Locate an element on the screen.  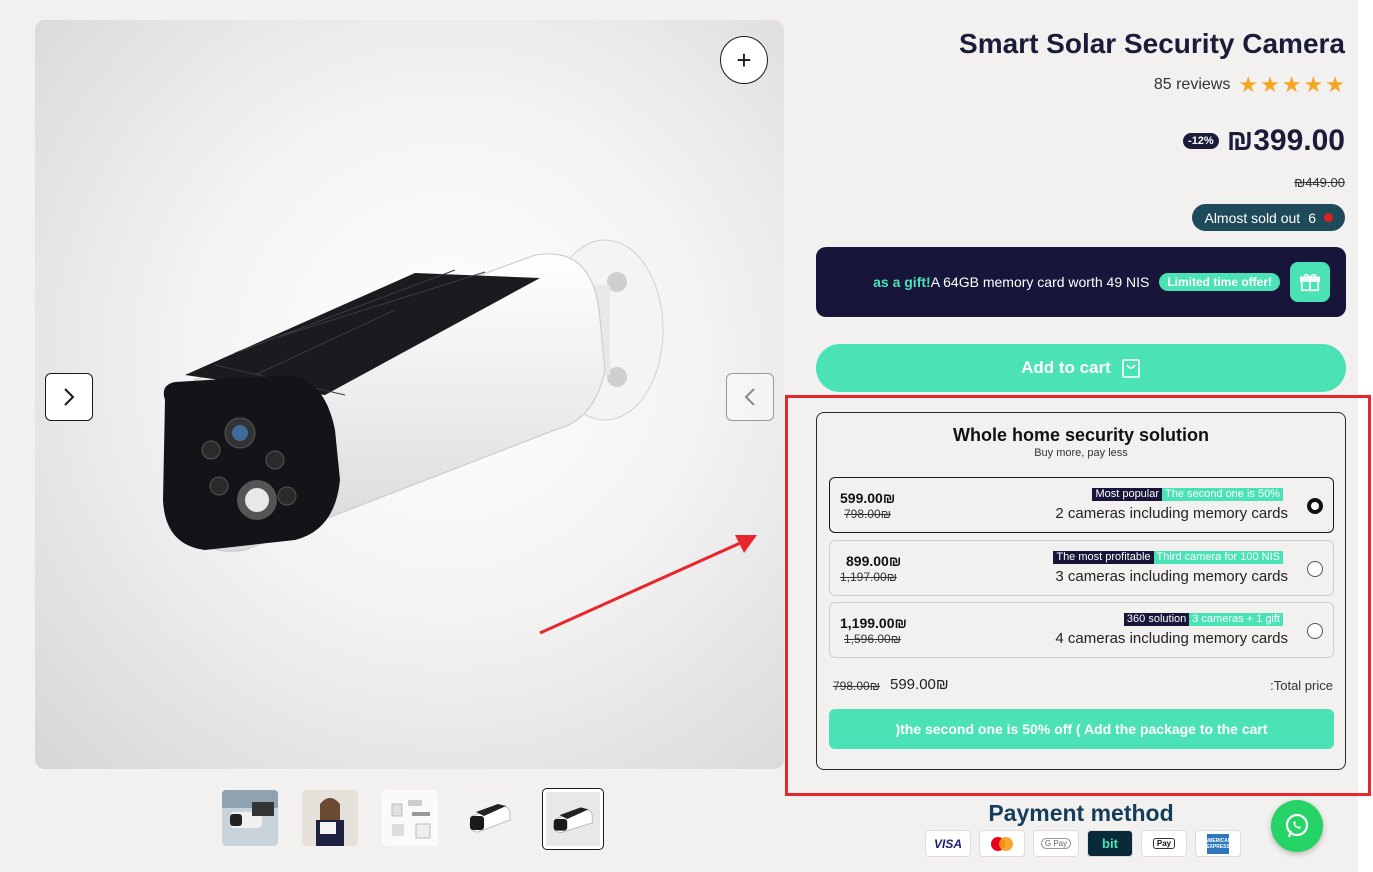
total-old-price: 798.00₪ is located at coordinates (856, 686).